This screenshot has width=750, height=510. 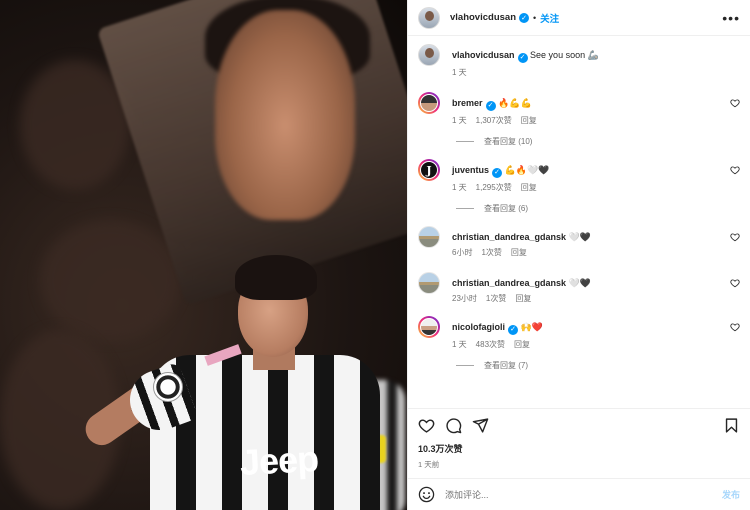 I want to click on champions-league-badge, so click(x=168, y=387).